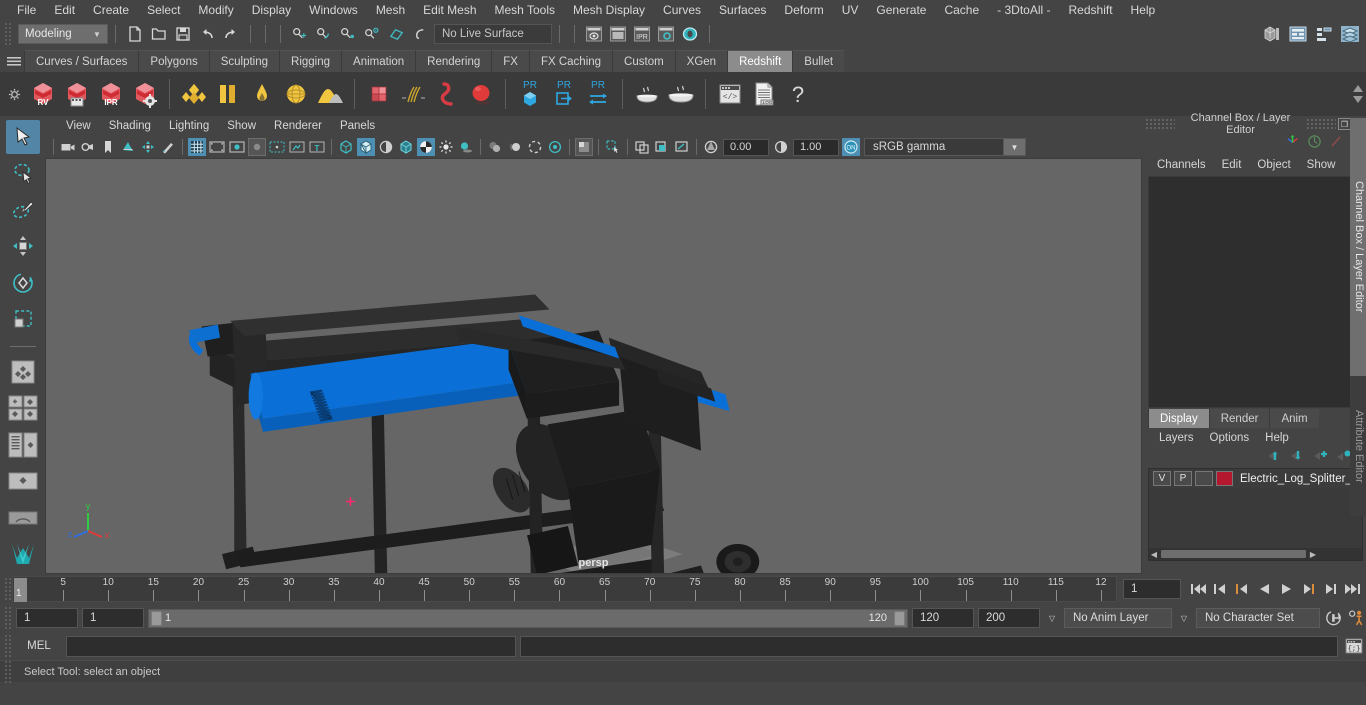 Image resolution: width=1366 pixels, height=705 pixels. What do you see at coordinates (8, 671) in the screenshot?
I see `help-line-grip` at bounding box center [8, 671].